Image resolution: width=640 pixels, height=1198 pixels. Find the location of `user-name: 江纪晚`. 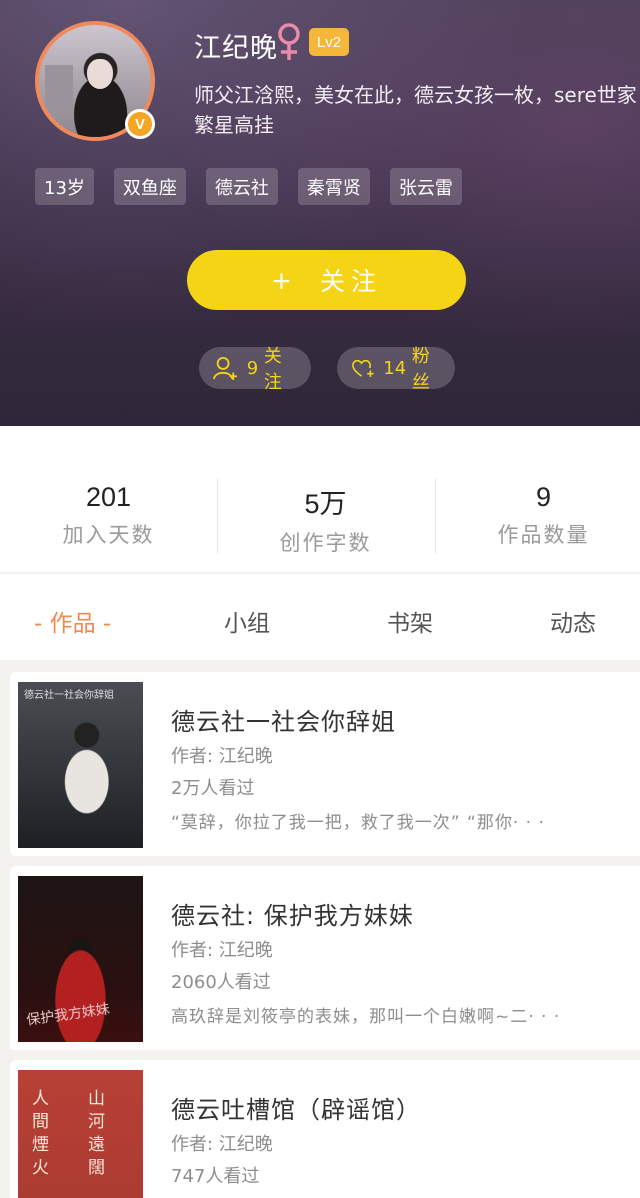

user-name: 江纪晚 is located at coordinates (236, 48).